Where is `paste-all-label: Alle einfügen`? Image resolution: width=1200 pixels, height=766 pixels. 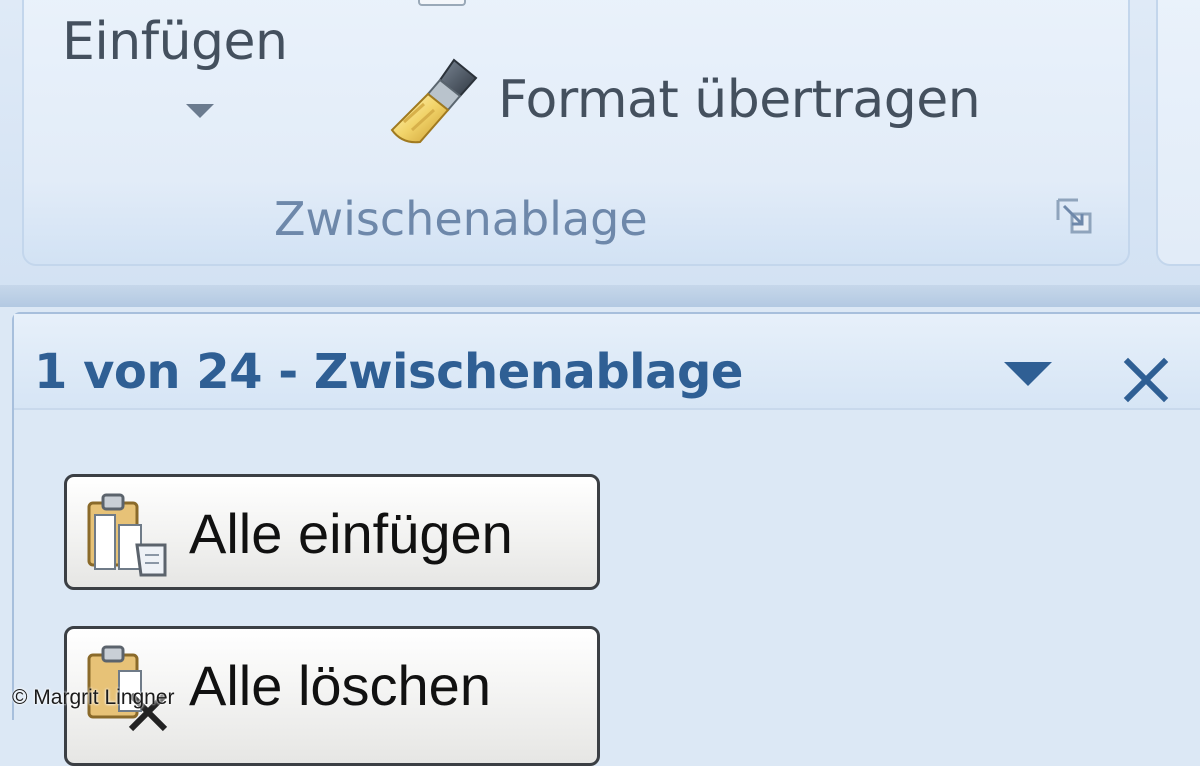 paste-all-label: Alle einfügen is located at coordinates (351, 533).